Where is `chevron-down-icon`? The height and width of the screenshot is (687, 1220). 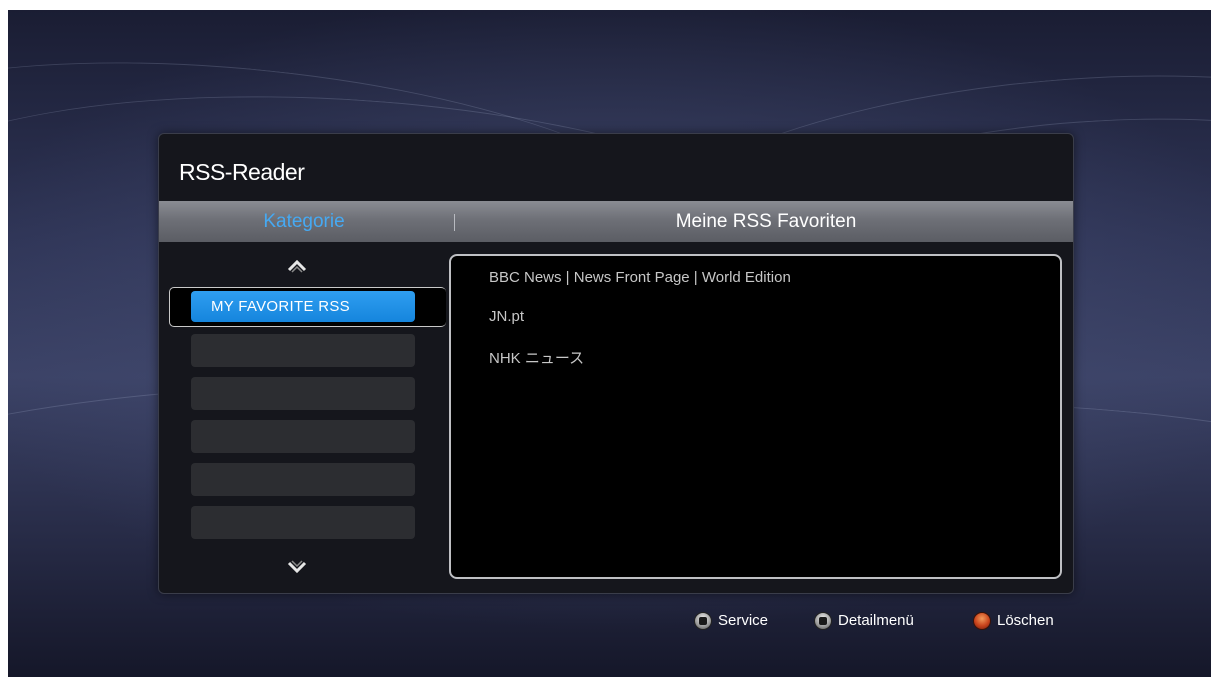
chevron-down-icon is located at coordinates (297, 567).